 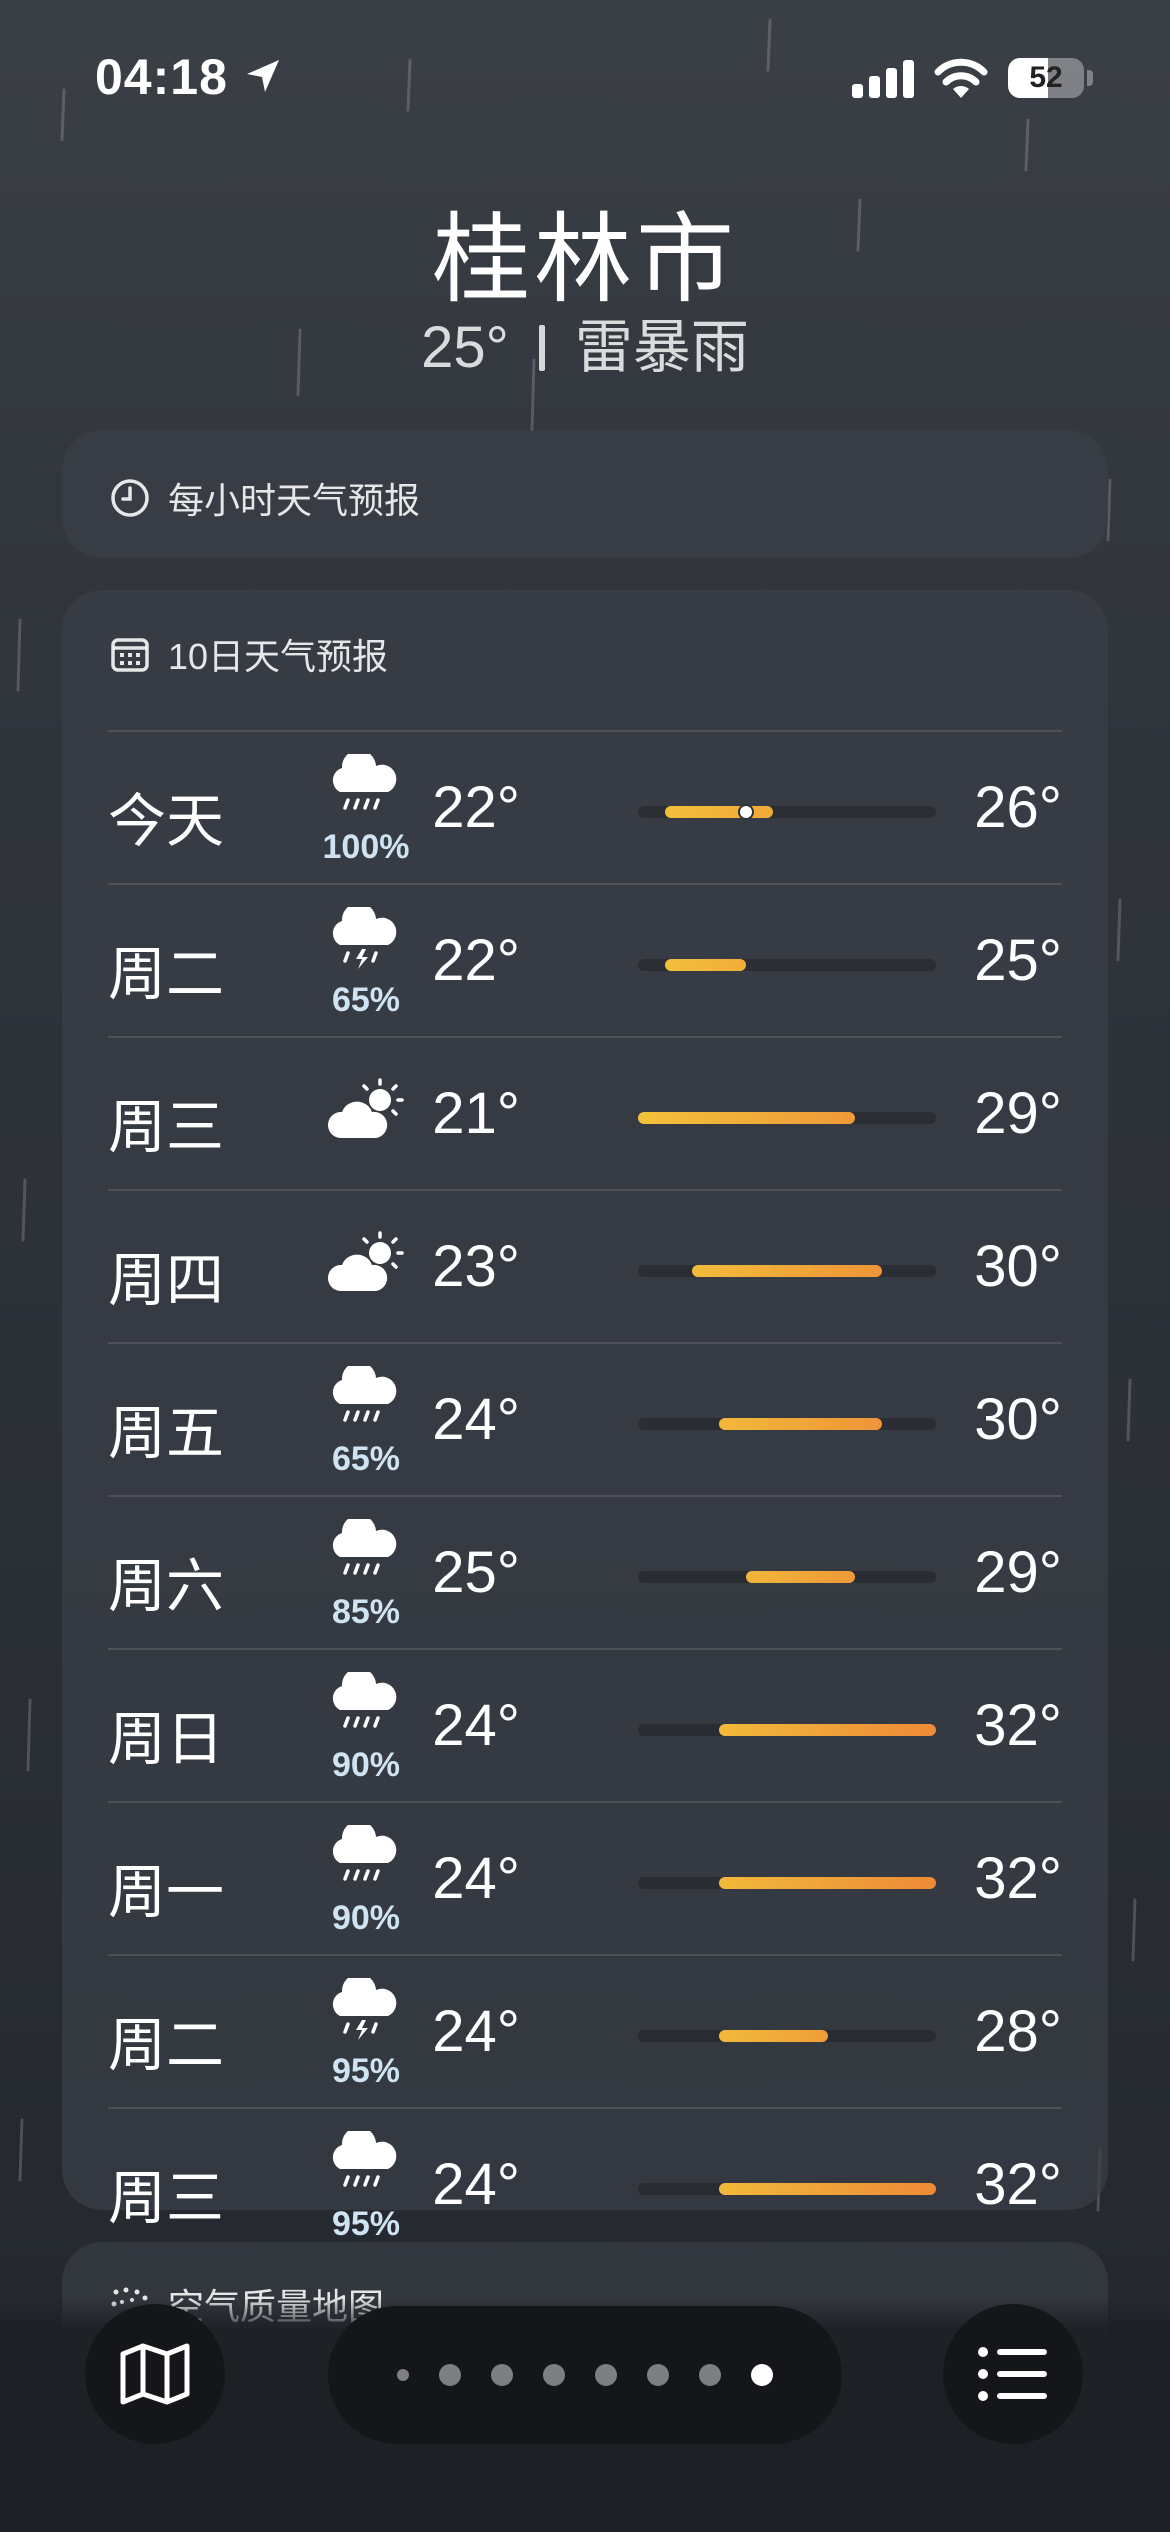 What do you see at coordinates (465, 347) in the screenshot?
I see `current-temperature: 25°` at bounding box center [465, 347].